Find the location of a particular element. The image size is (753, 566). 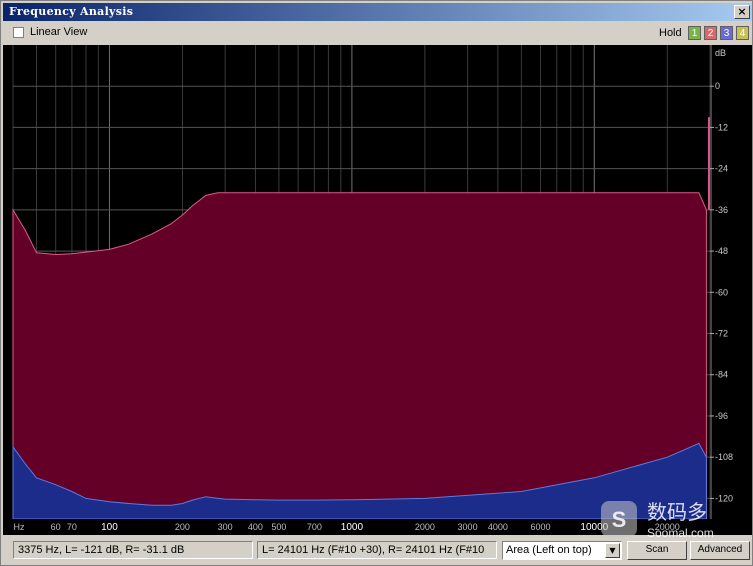

x-tick-label: 60 is located at coordinates (56, 527).